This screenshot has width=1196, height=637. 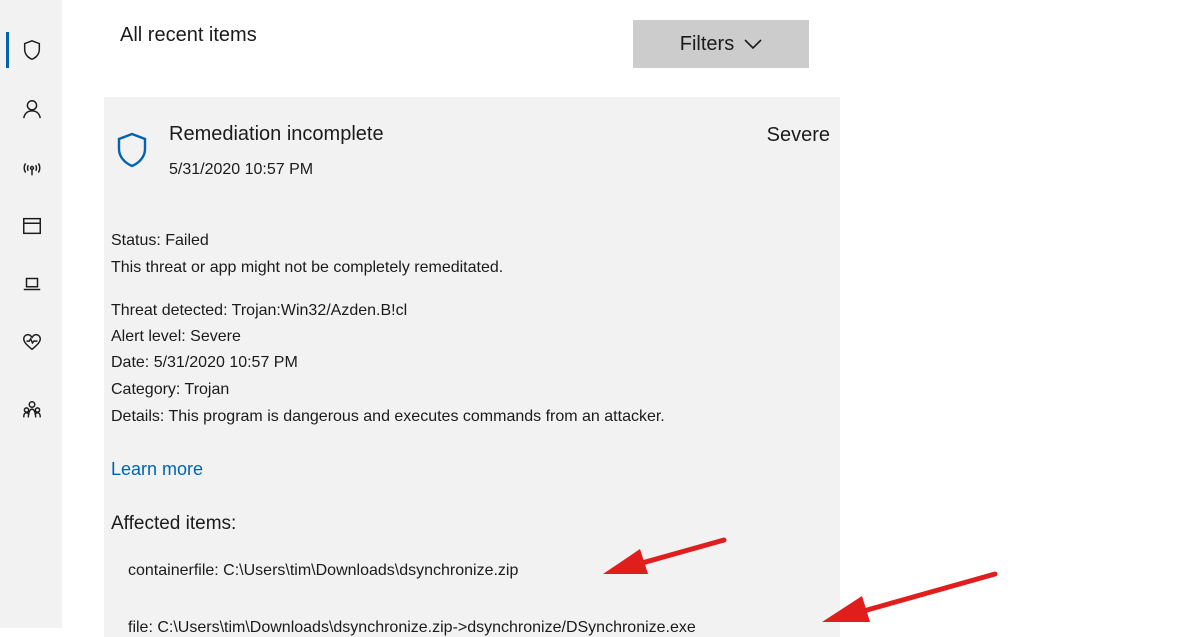 I want to click on severity-label: Severe, so click(x=798, y=135).